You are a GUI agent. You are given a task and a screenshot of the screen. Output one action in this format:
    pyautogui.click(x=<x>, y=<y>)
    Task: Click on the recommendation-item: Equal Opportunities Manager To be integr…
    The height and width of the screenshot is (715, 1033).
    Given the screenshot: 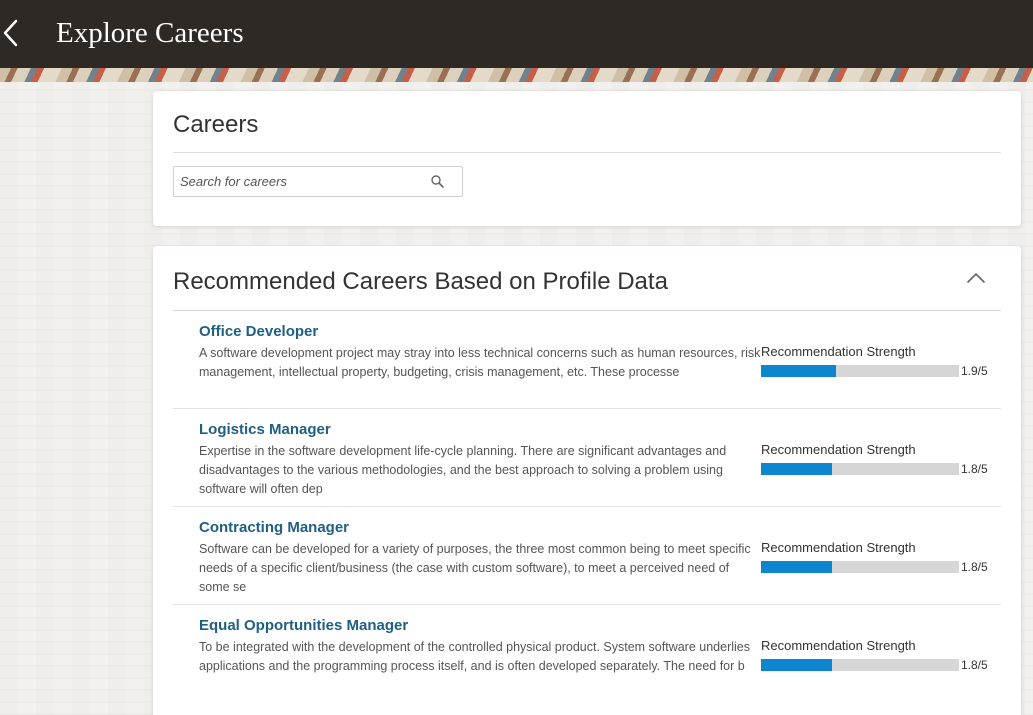 What is the action you would take?
    pyautogui.click(x=587, y=653)
    